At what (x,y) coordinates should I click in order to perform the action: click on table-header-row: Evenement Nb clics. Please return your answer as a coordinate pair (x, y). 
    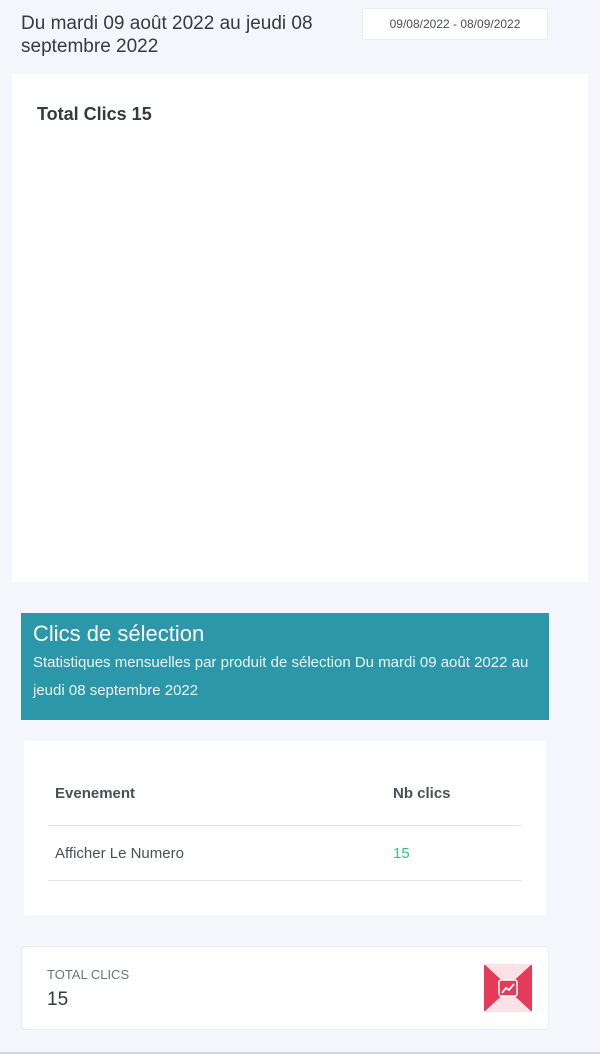
    Looking at the image, I should click on (285, 802).